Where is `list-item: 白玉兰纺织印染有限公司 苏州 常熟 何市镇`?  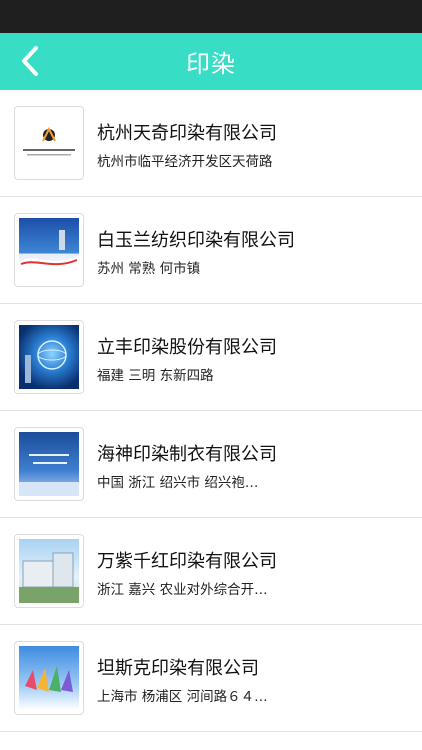 list-item: 白玉兰纺织印染有限公司 苏州 常熟 何市镇 is located at coordinates (211, 250).